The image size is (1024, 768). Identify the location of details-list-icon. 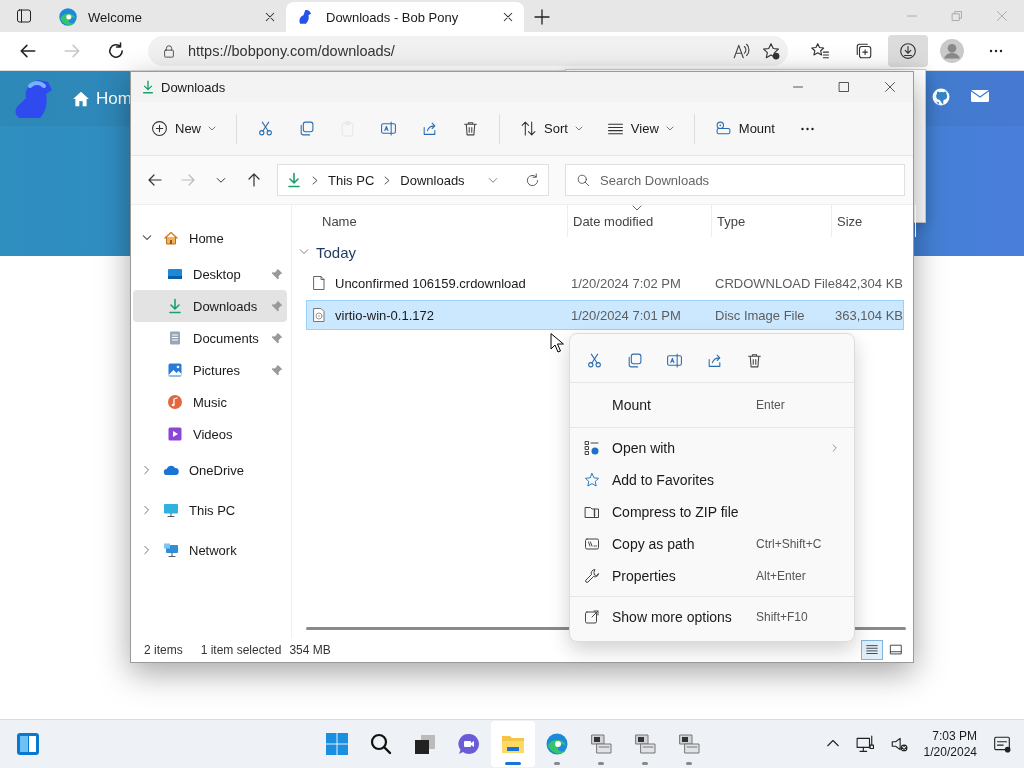
(872, 650).